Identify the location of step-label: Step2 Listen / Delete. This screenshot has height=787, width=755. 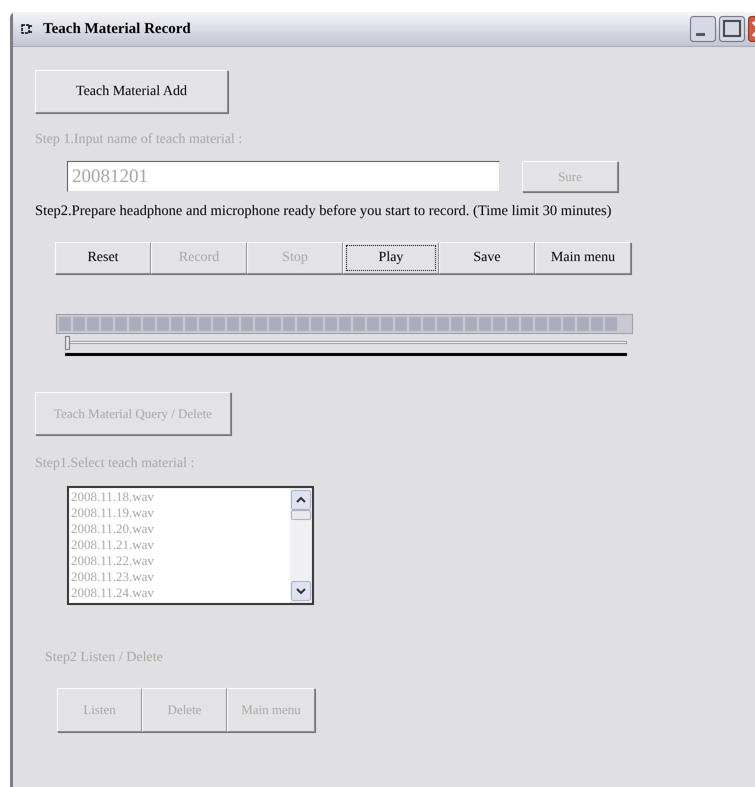
(104, 657).